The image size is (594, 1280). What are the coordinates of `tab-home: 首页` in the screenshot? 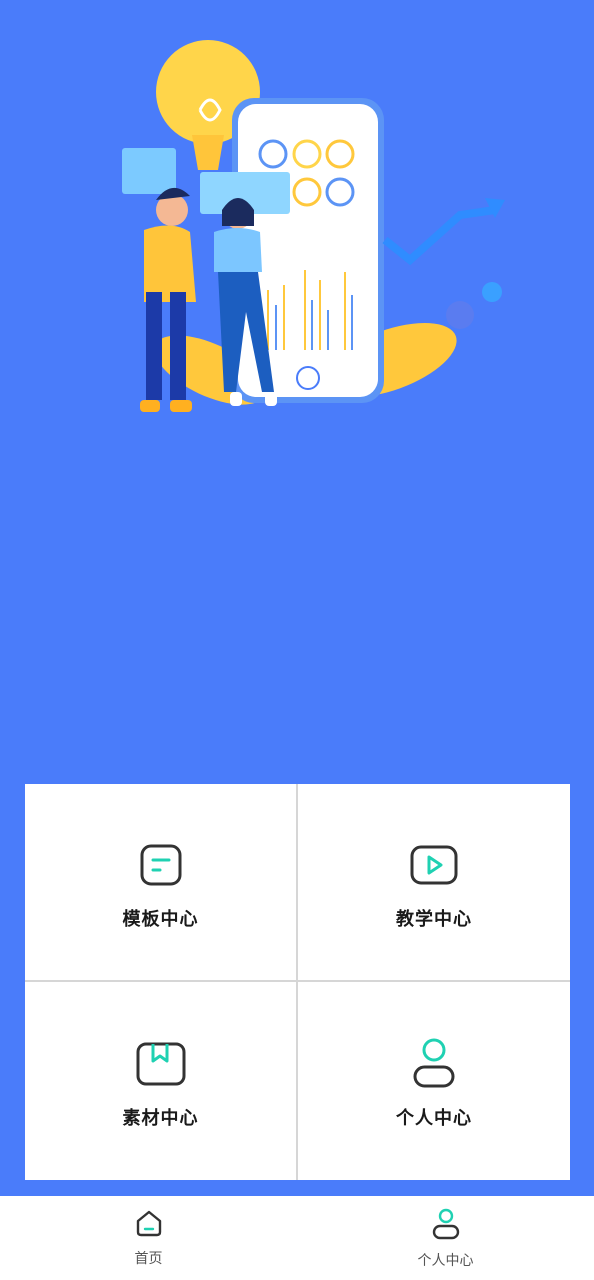 It's located at (148, 1238).